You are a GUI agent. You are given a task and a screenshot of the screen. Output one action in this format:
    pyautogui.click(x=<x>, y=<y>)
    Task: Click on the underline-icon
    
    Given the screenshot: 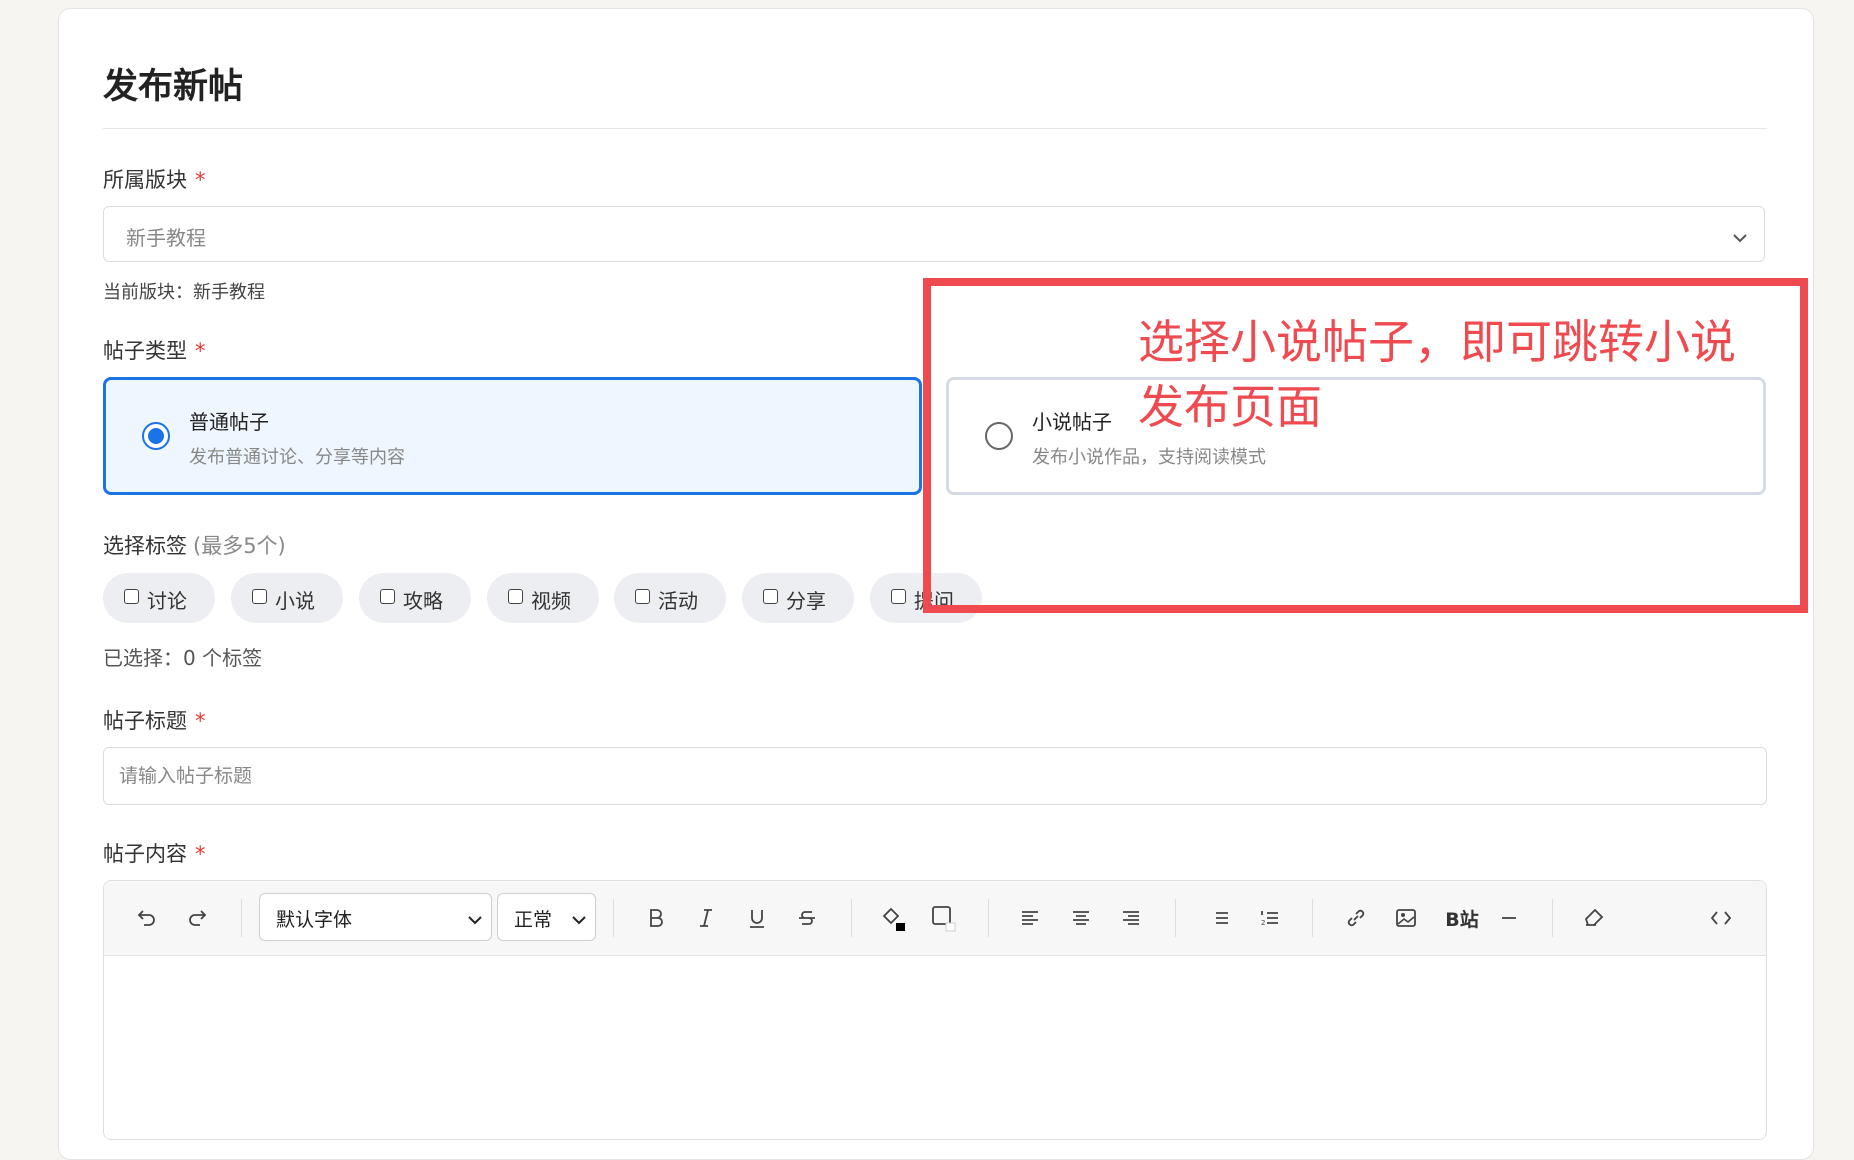 What is the action you would take?
    pyautogui.click(x=757, y=918)
    